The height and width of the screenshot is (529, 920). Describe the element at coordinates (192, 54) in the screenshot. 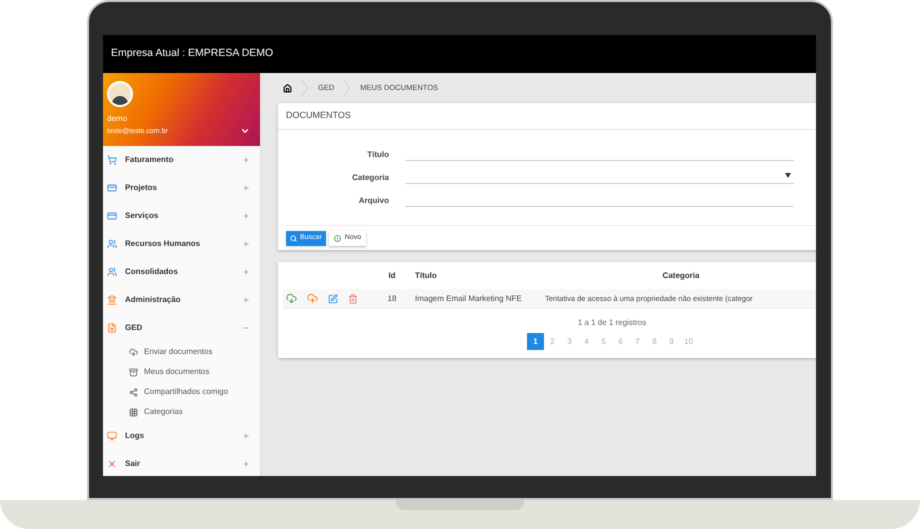

I see `window-title: Empresa Atual : EMPRESA DEMO` at that location.